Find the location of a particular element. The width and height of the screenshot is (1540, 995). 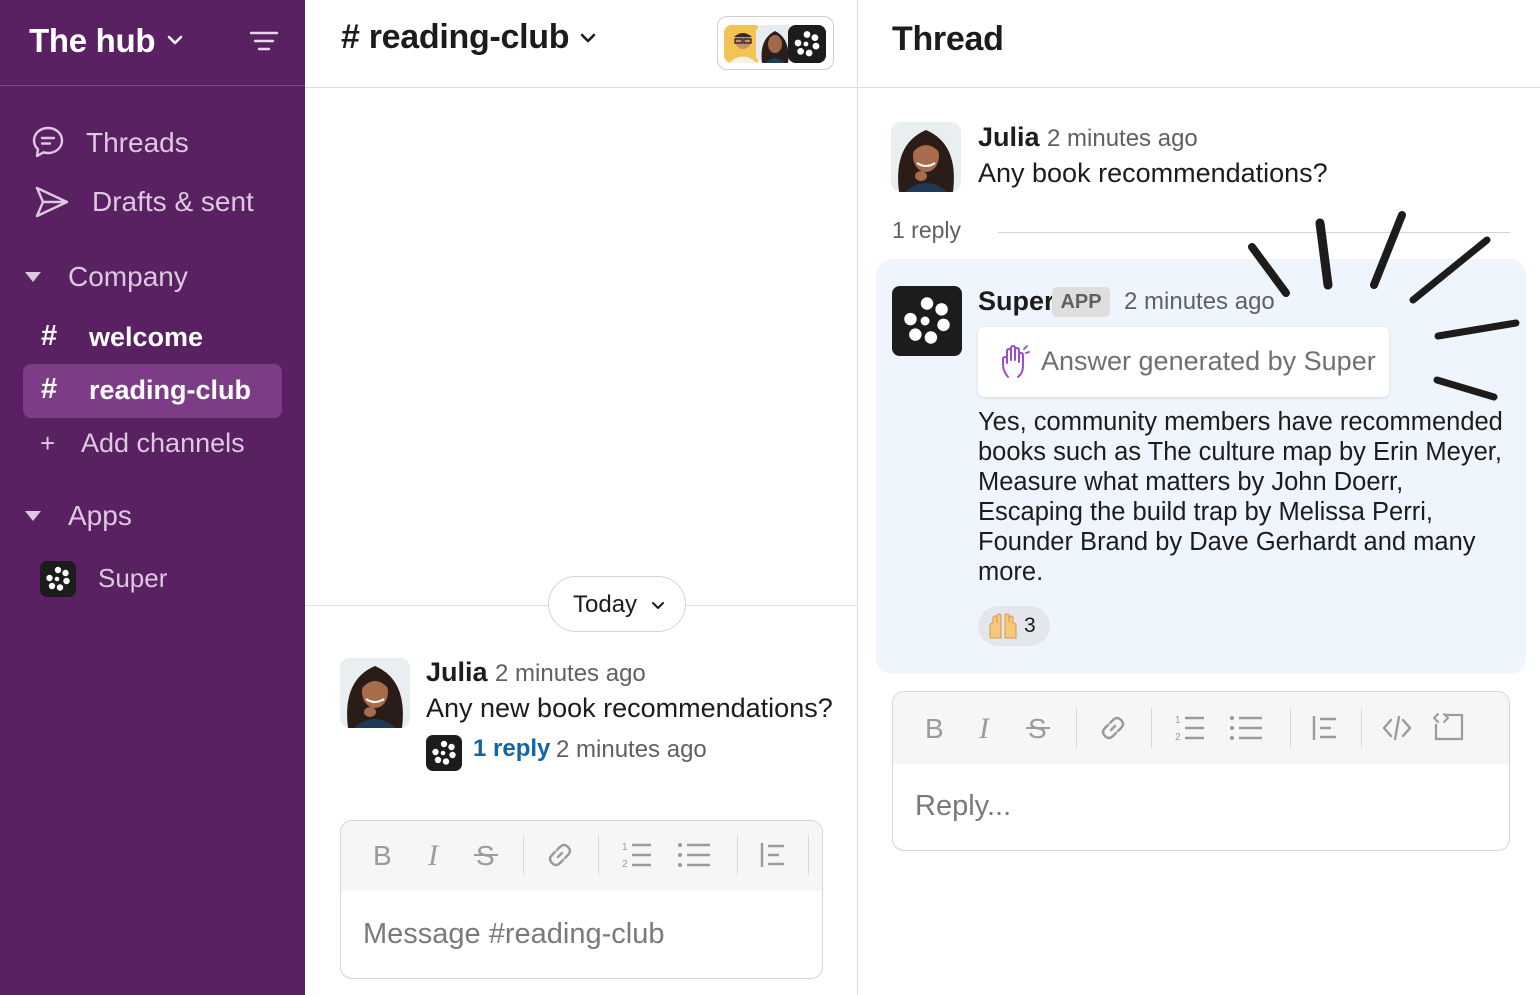

workspace-header: The hub is located at coordinates (152, 43).